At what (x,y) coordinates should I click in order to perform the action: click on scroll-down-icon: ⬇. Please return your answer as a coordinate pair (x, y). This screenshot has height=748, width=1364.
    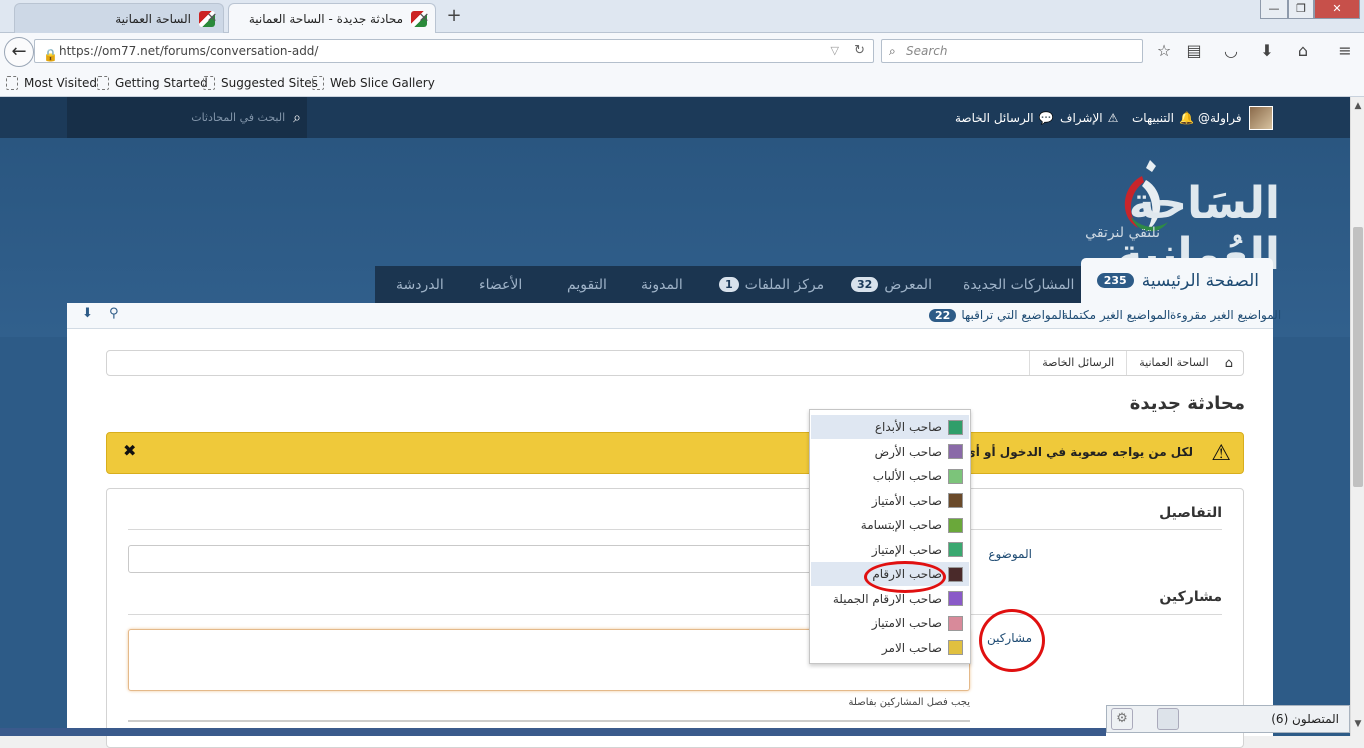
    Looking at the image, I should click on (87, 313).